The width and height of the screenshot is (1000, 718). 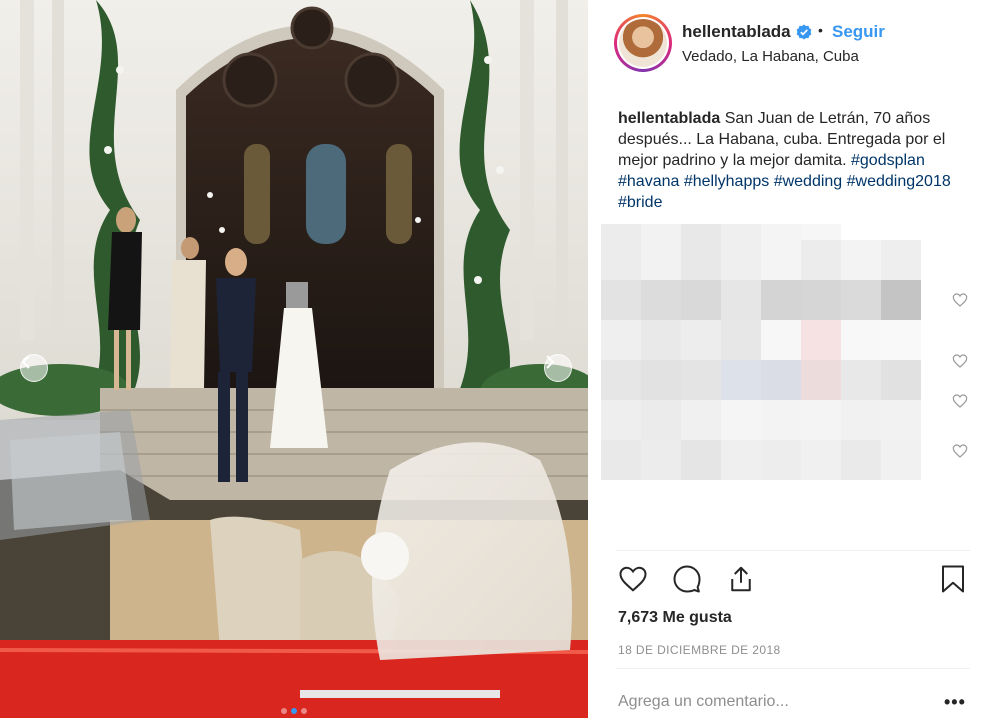 I want to click on username-link: hellentablada, so click(x=736, y=32).